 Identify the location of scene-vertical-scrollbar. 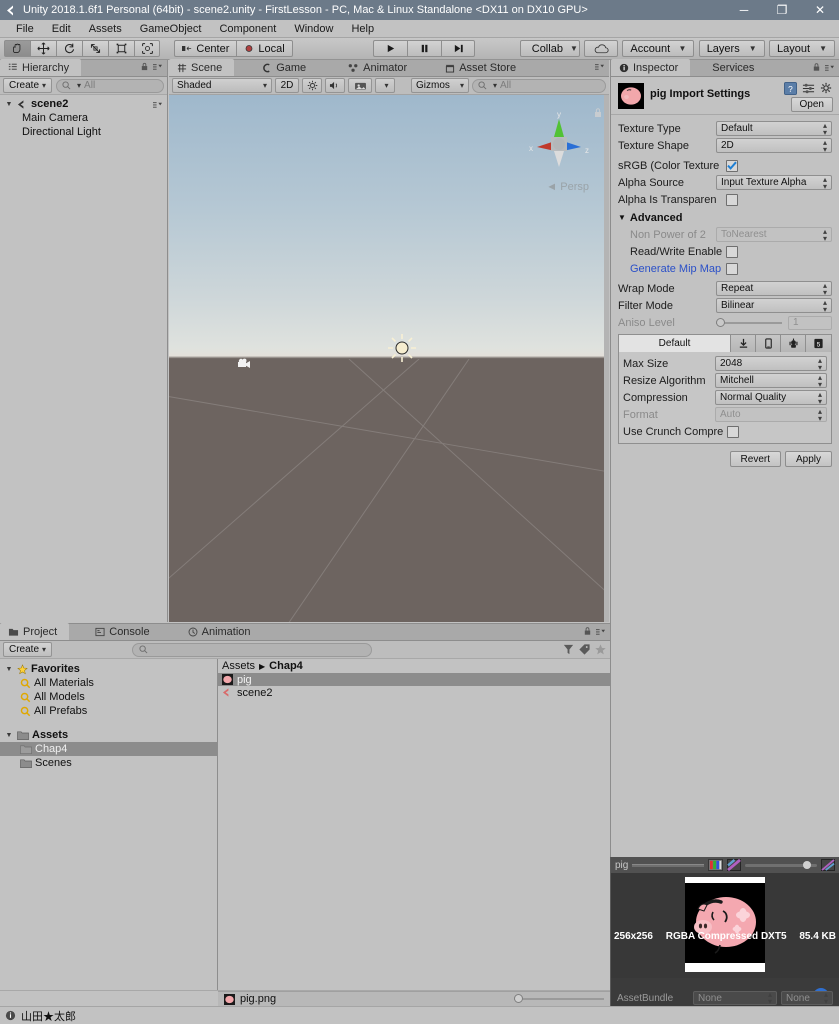
(606, 358).